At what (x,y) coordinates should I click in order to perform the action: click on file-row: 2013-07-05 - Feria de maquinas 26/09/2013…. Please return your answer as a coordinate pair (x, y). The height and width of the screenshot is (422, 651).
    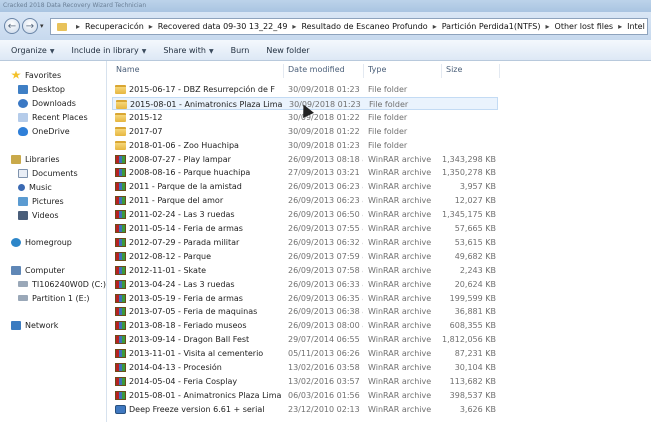
    Looking at the image, I should click on (305, 311).